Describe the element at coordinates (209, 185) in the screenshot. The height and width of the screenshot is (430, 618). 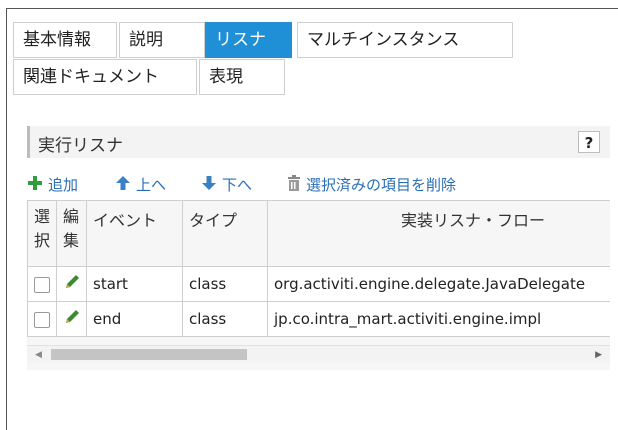
I see `arrow-down-icon` at that location.